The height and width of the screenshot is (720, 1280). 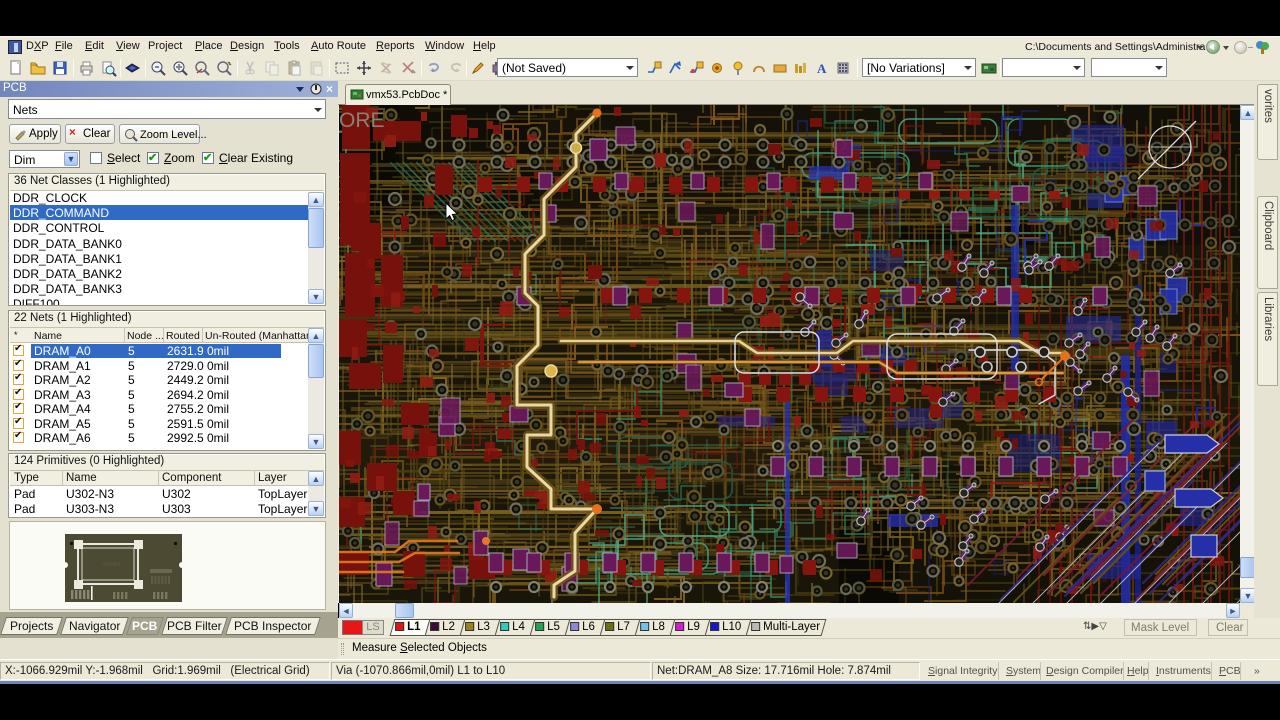 I want to click on svg-text: vmx53, so click(x=112, y=565).